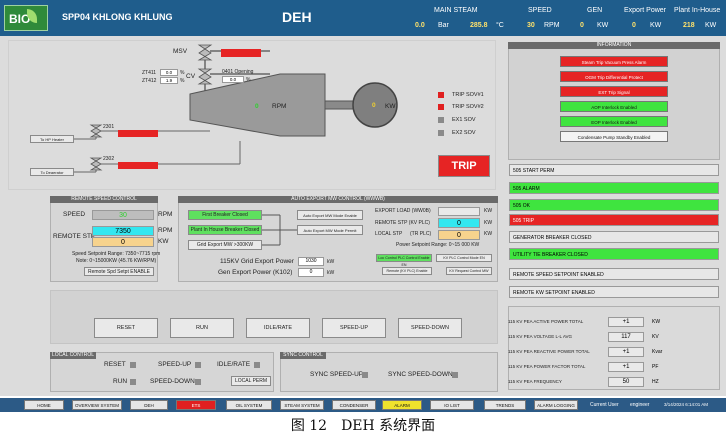 Image resolution: width=726 pixels, height=439 pixels. What do you see at coordinates (430, 328) in the screenshot?
I see `speed-down-button: SPEED-DOWN` at bounding box center [430, 328].